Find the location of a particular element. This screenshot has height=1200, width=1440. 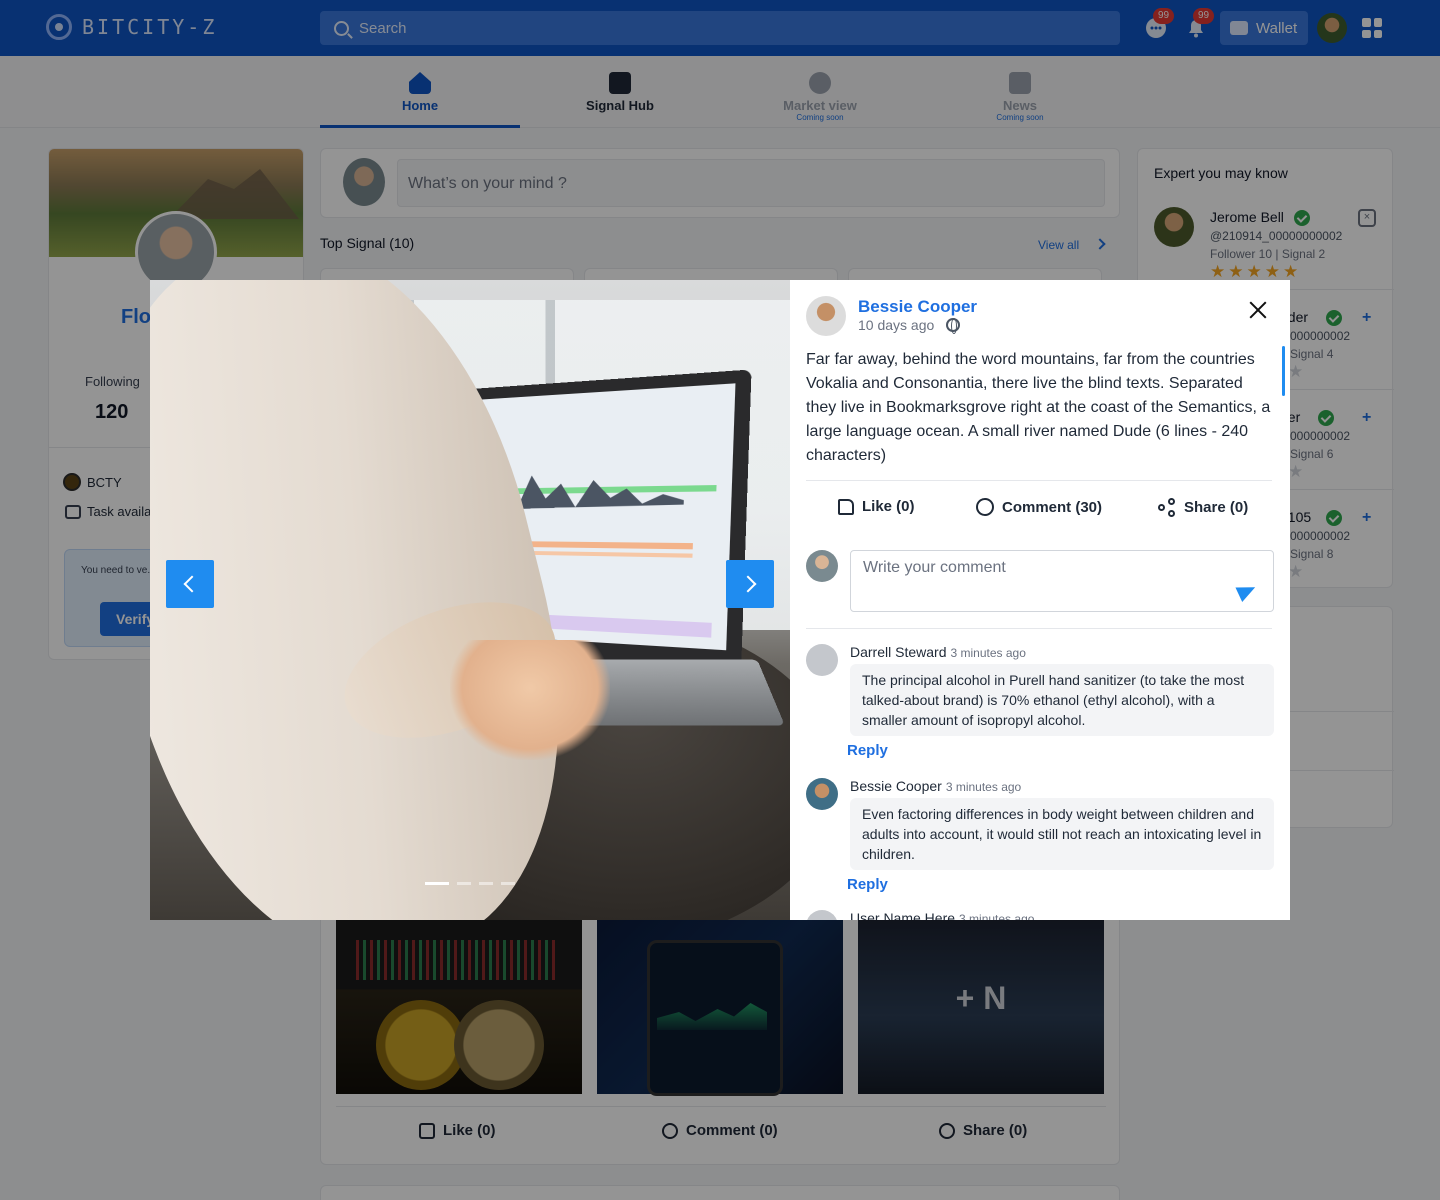

chevron-left-icon is located at coordinates (192, 584).